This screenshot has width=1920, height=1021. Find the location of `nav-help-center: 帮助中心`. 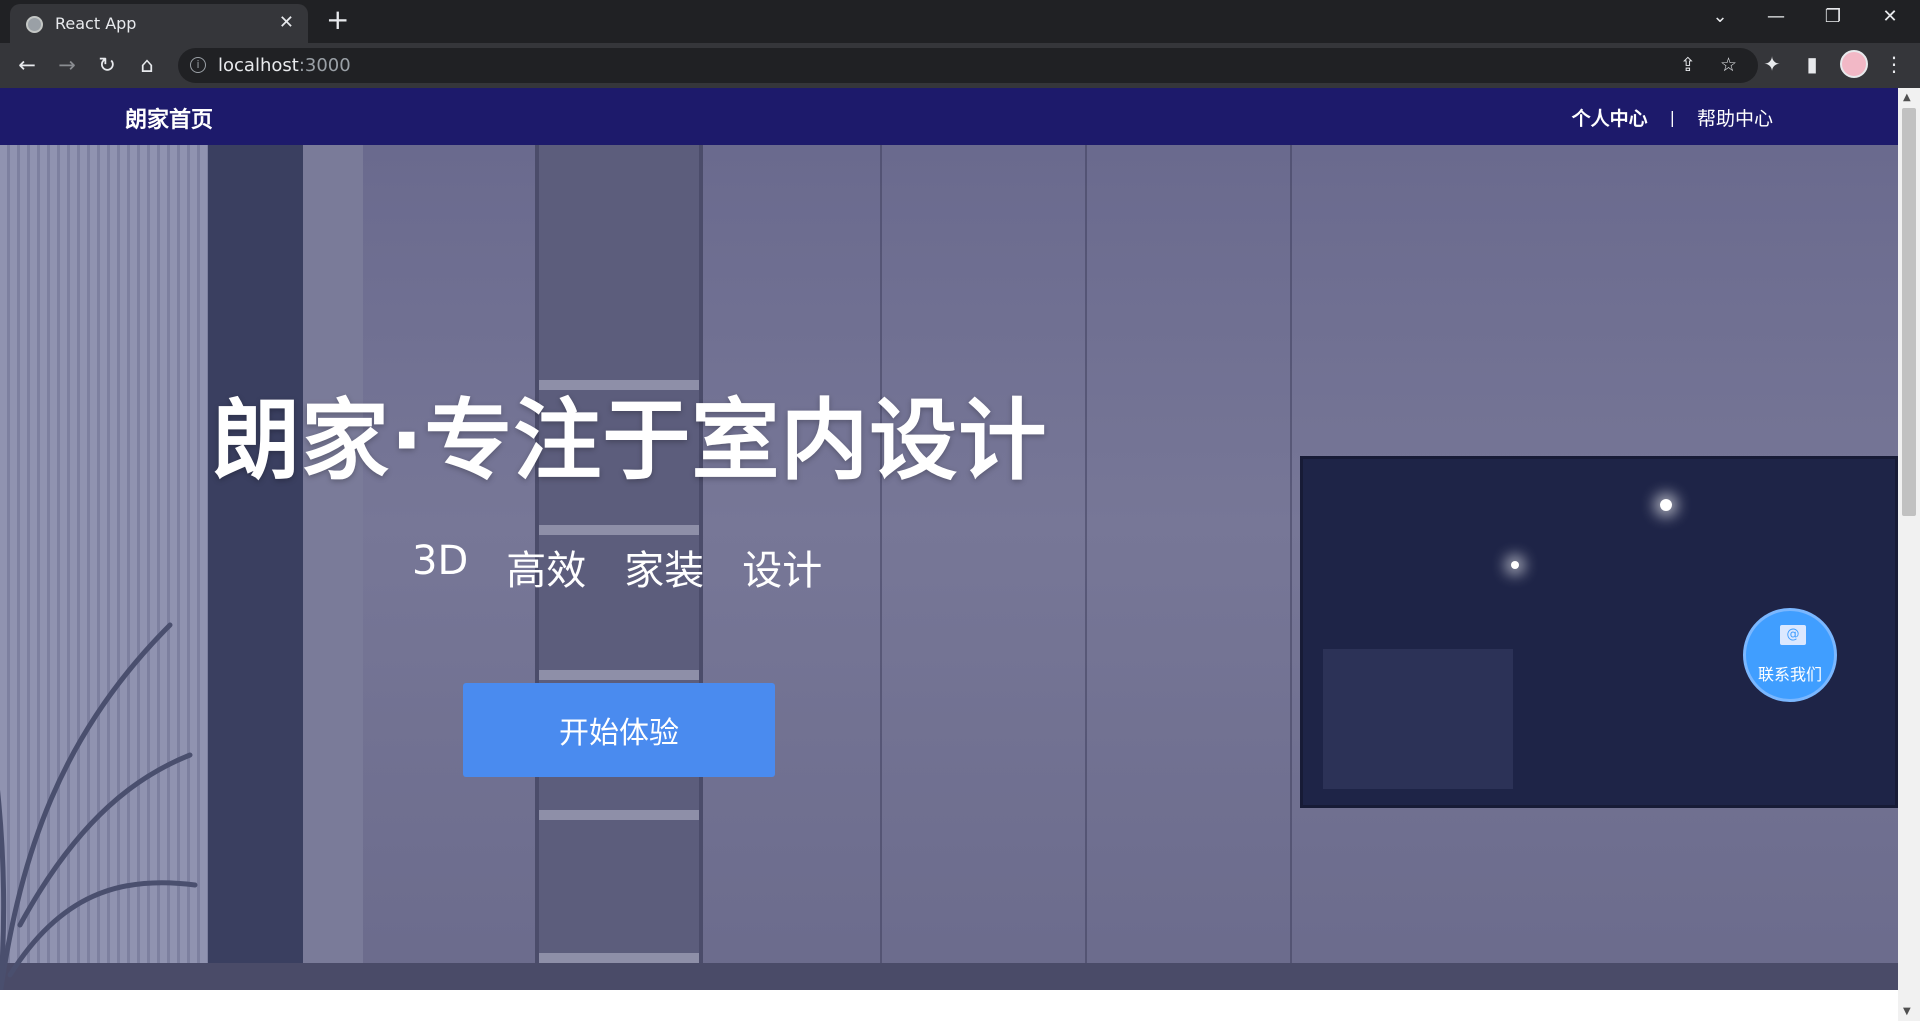

nav-help-center: 帮助中心 is located at coordinates (1735, 117).